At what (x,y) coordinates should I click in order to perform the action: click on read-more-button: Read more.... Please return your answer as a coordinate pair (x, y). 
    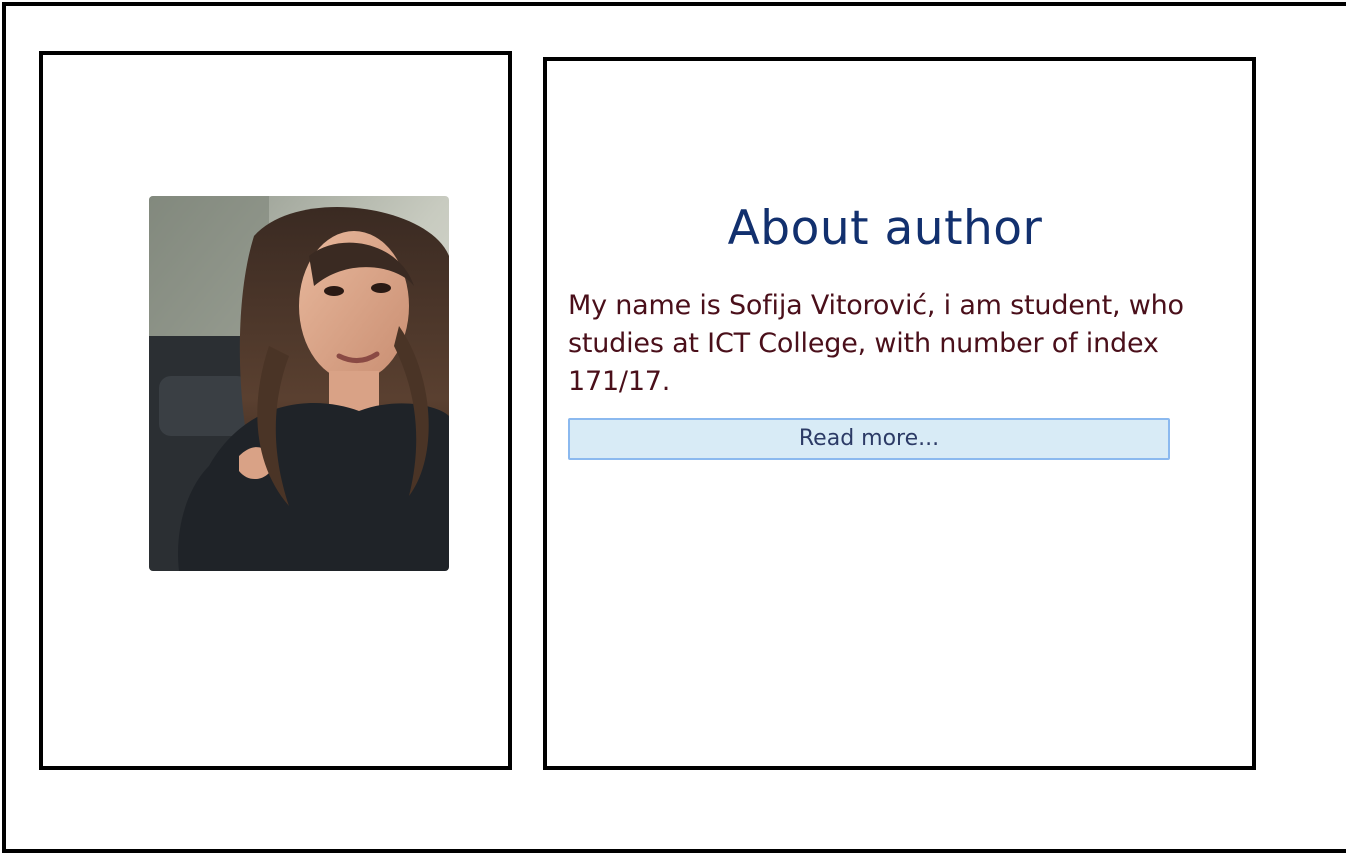
    Looking at the image, I should click on (869, 439).